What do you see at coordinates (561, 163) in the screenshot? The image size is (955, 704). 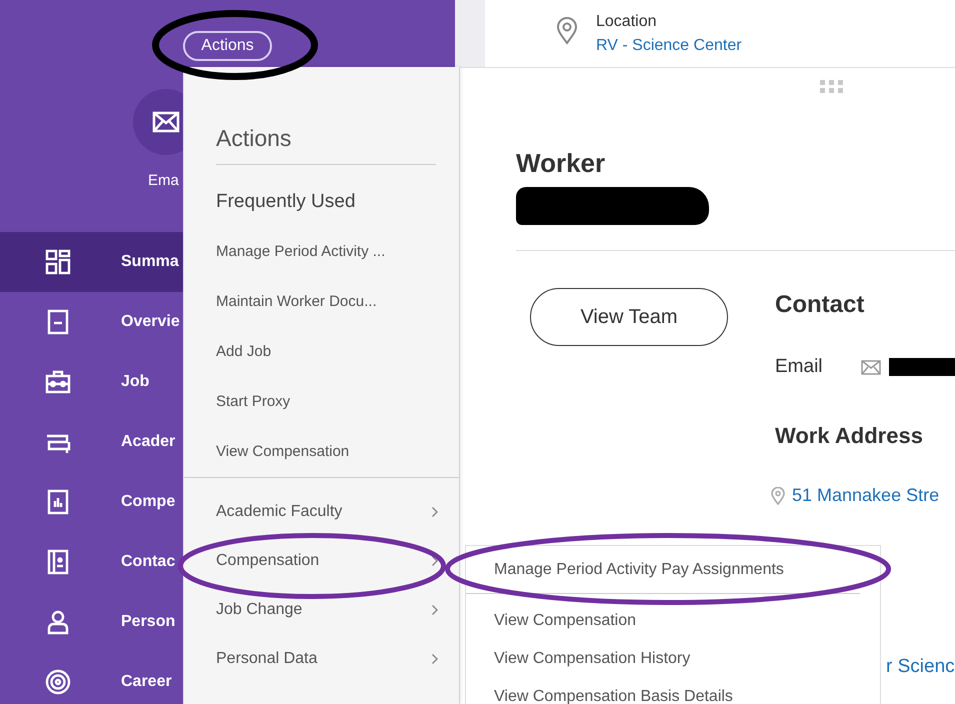 I see `worker-title: Worker` at bounding box center [561, 163].